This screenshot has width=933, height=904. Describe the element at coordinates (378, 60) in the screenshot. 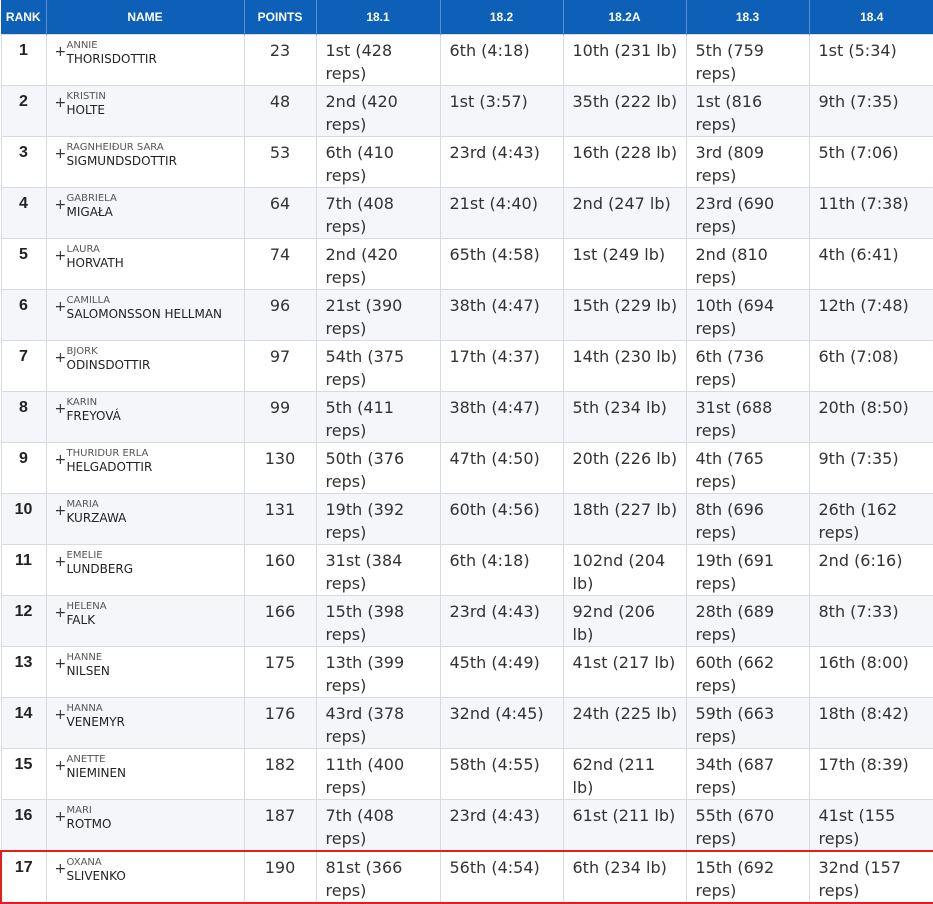

I see `event-18-1-cell: 1st (428 reps)` at that location.